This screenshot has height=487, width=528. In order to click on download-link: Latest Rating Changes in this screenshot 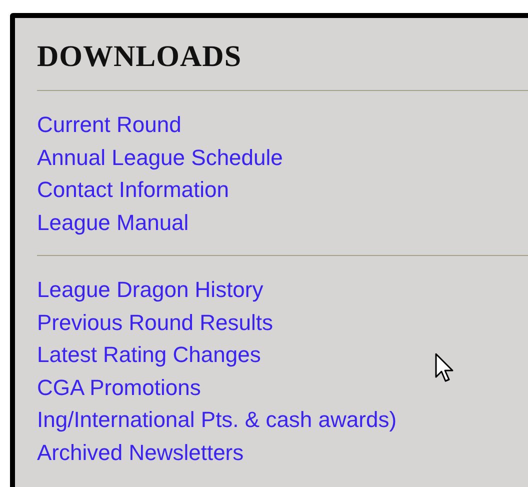, I will do `click(149, 355)`.